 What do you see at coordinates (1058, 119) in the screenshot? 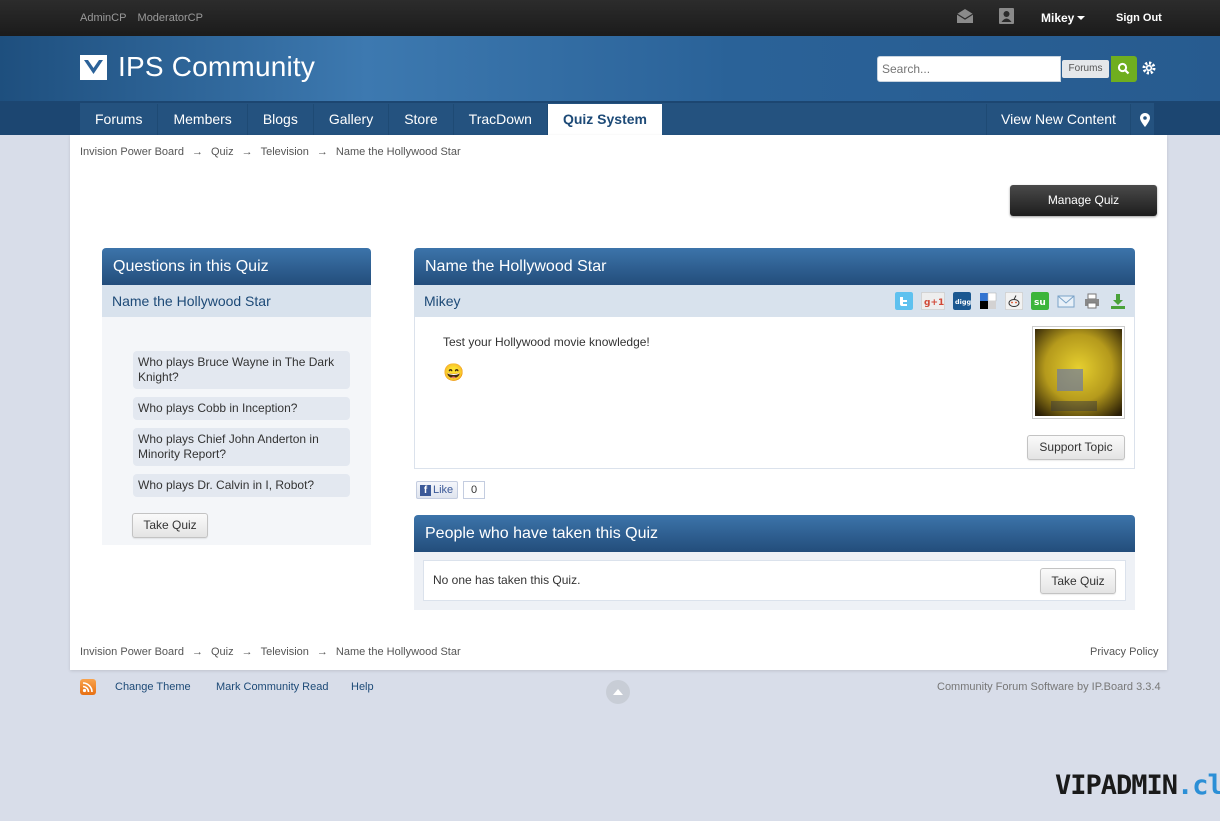
I see `view-new-content-link: View New Content` at bounding box center [1058, 119].